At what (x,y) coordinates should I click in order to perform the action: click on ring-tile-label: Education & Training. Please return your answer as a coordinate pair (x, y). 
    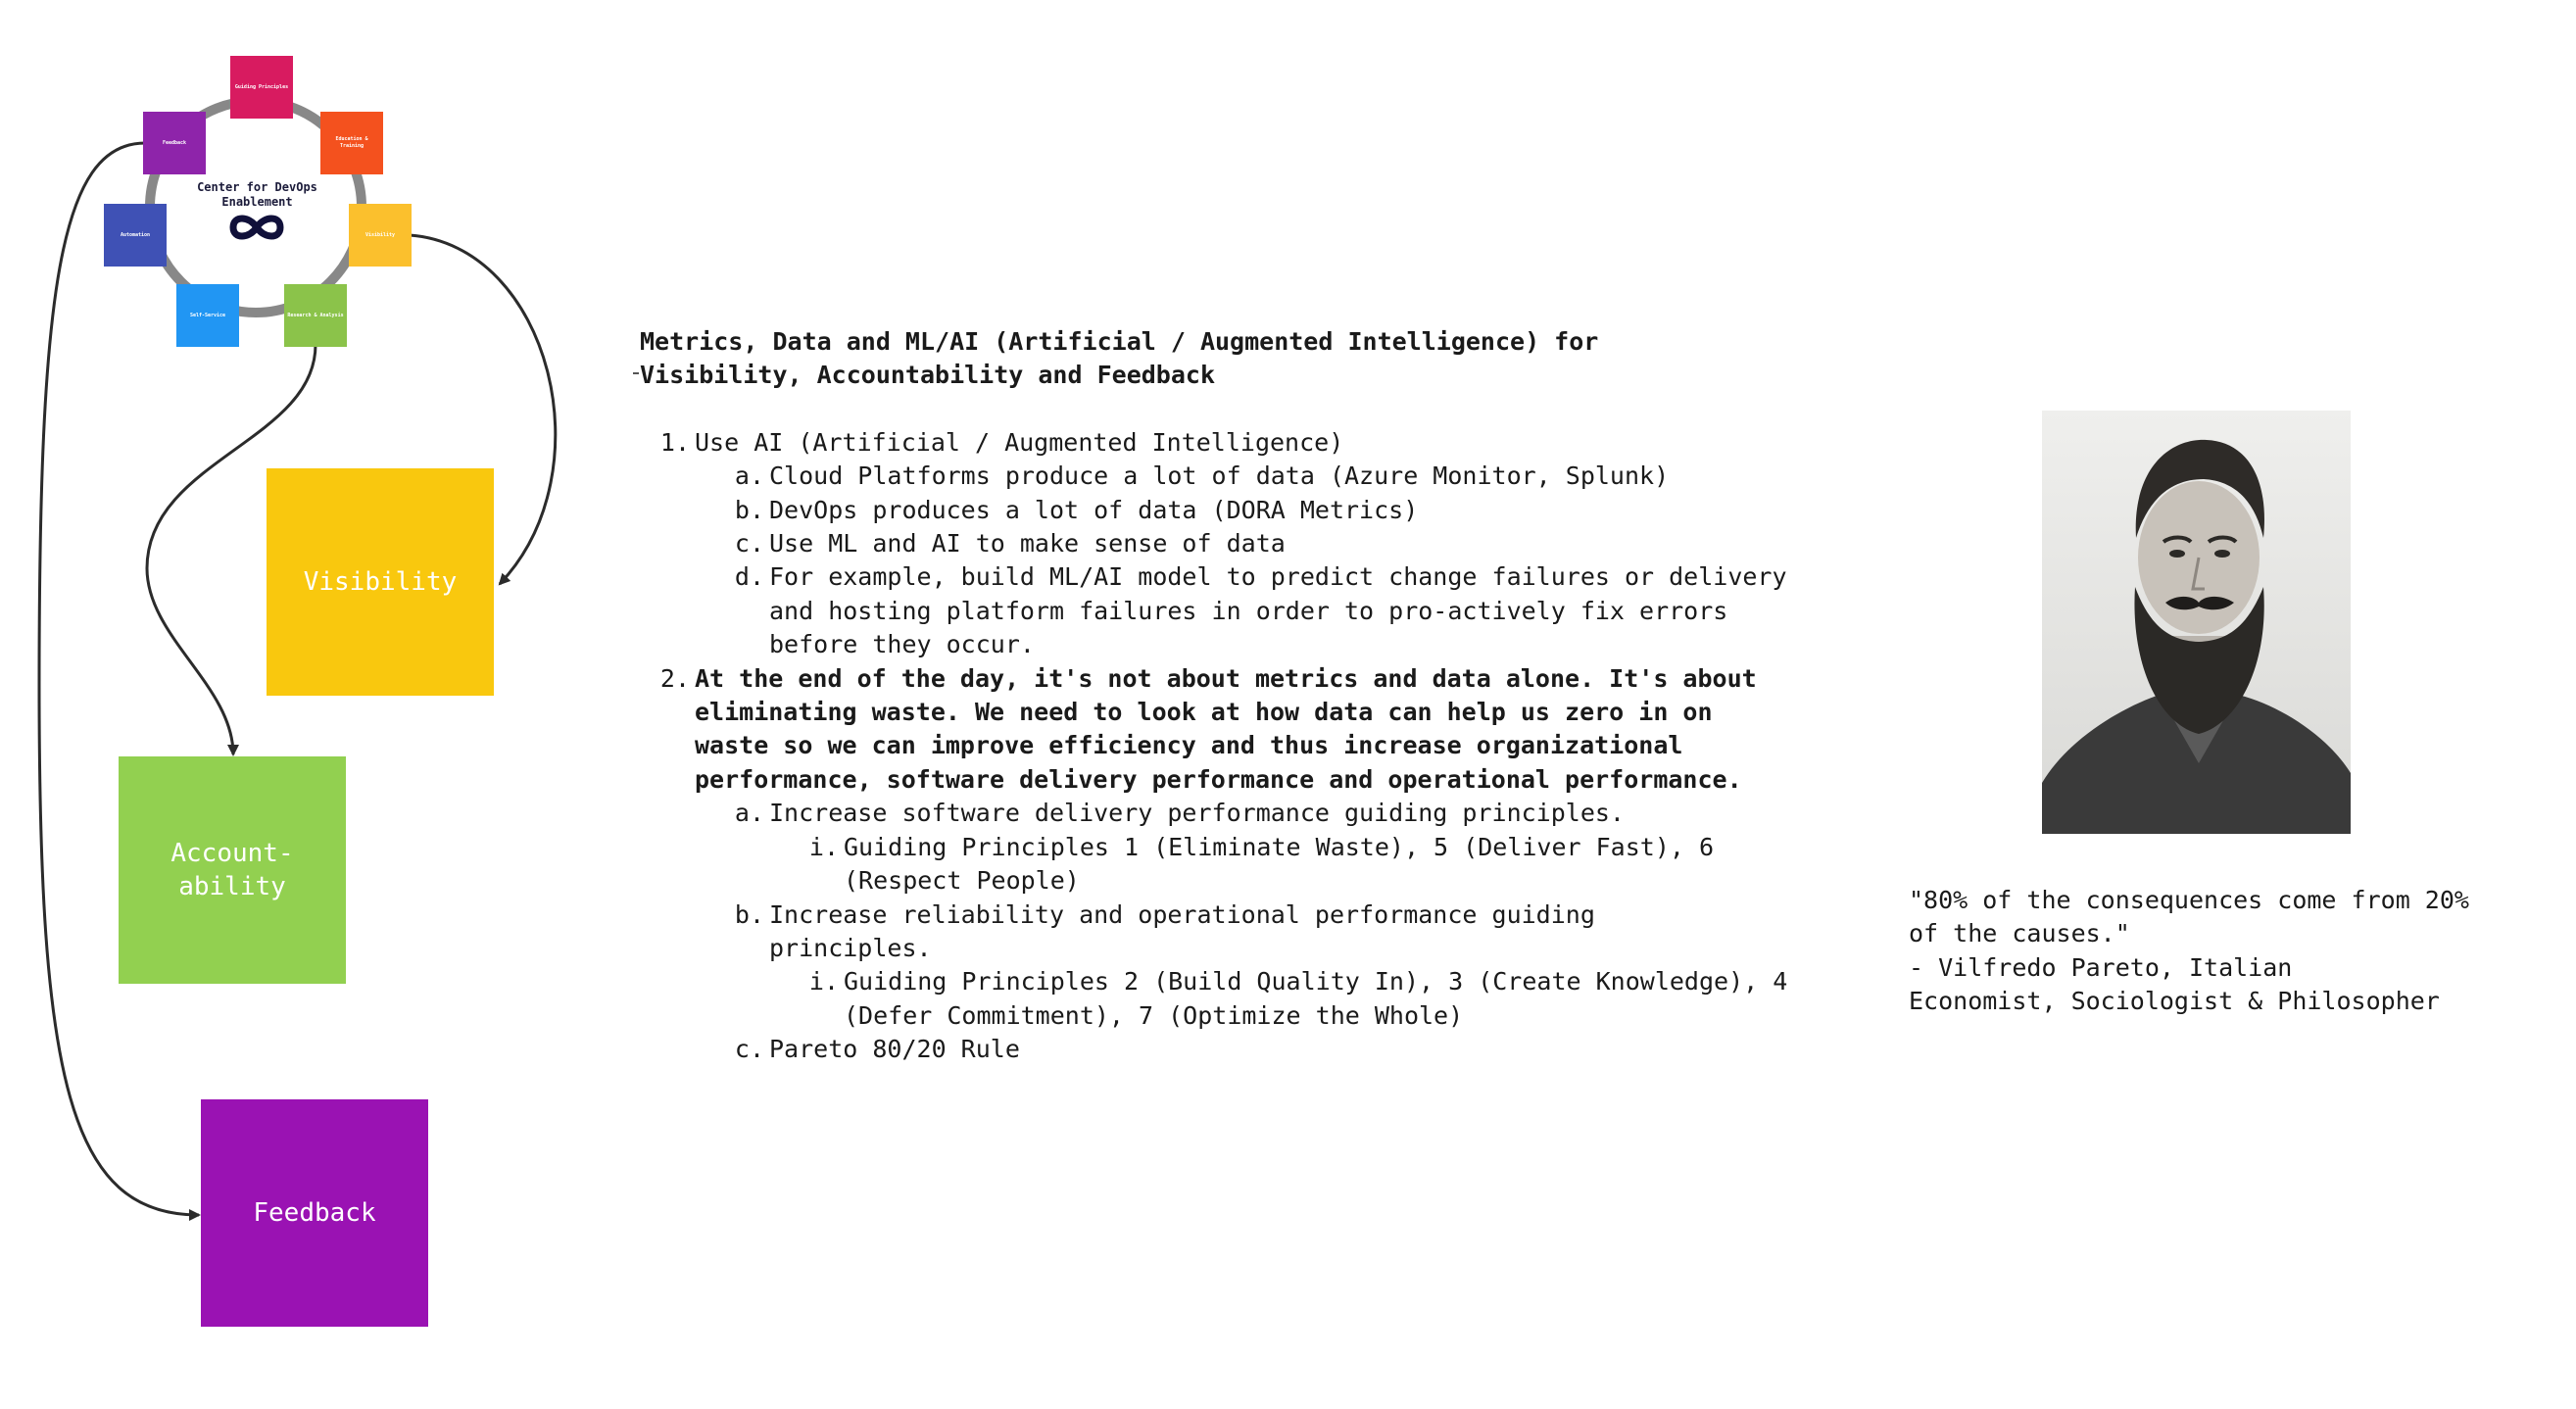
    Looking at the image, I should click on (351, 142).